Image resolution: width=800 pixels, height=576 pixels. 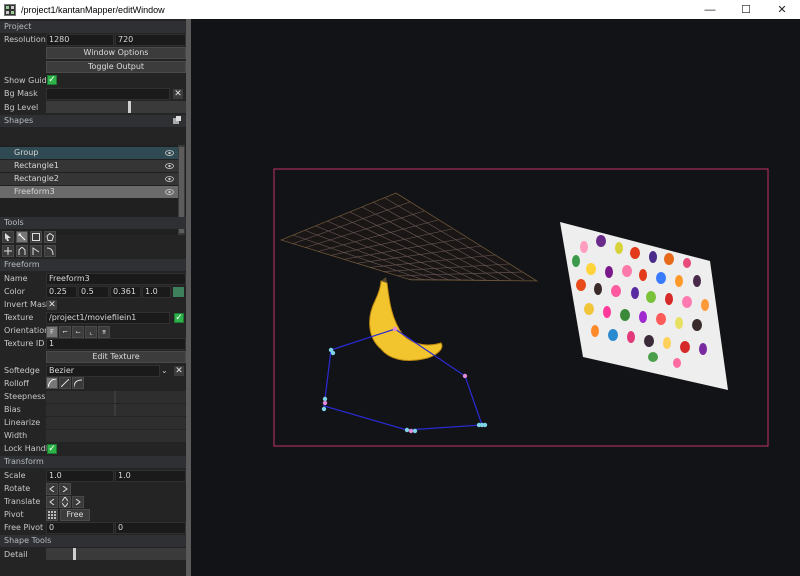 I want to click on rotate-label: Rotate, so click(x=17, y=488).